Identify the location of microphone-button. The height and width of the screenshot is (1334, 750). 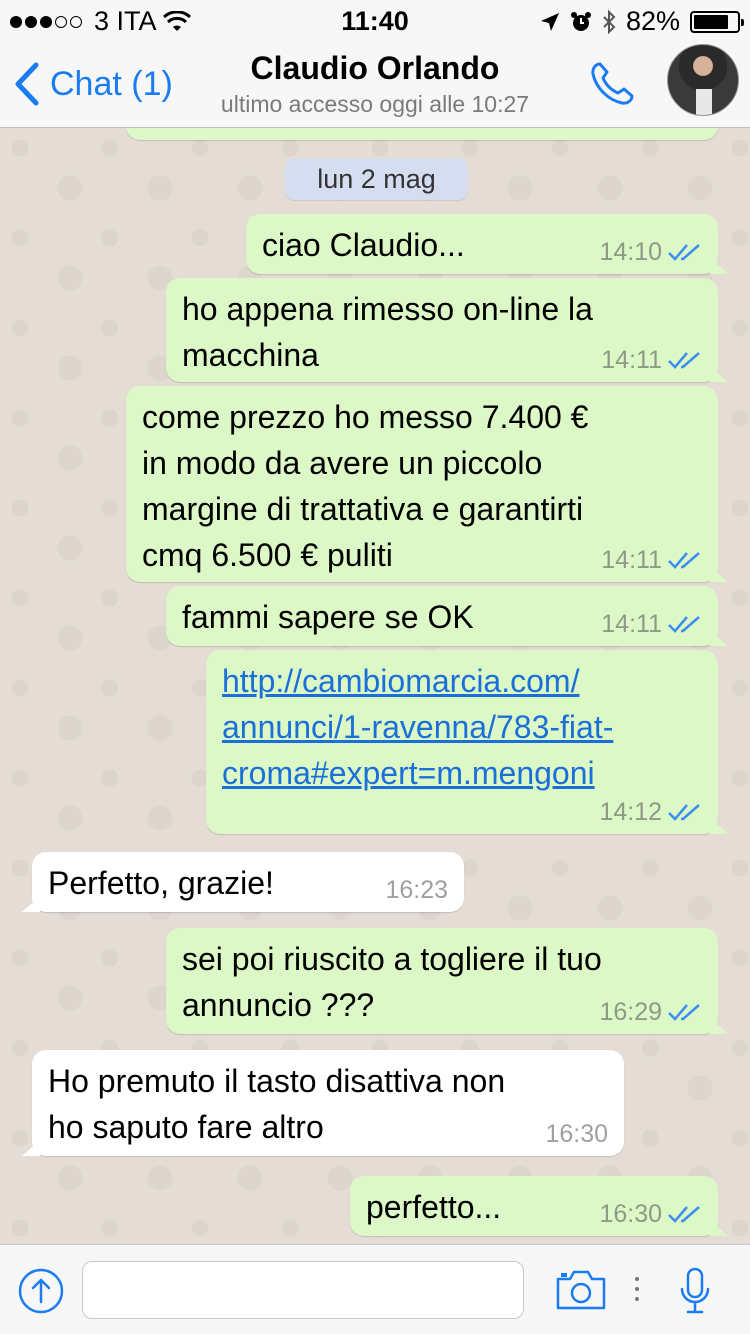
(695, 1293).